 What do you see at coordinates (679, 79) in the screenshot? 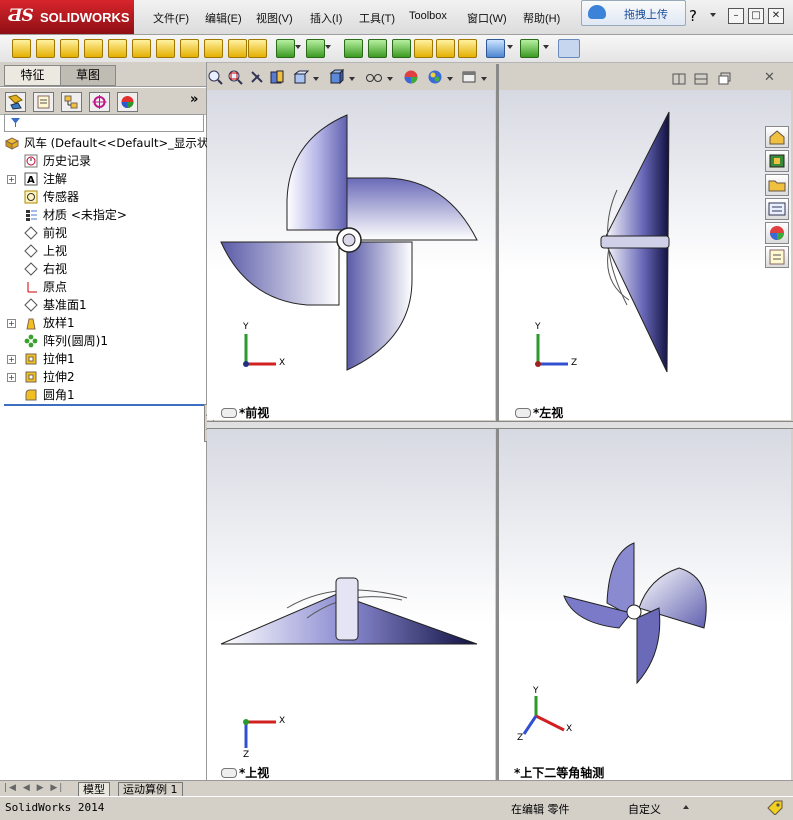
I see `tile-horizontal-icon` at bounding box center [679, 79].